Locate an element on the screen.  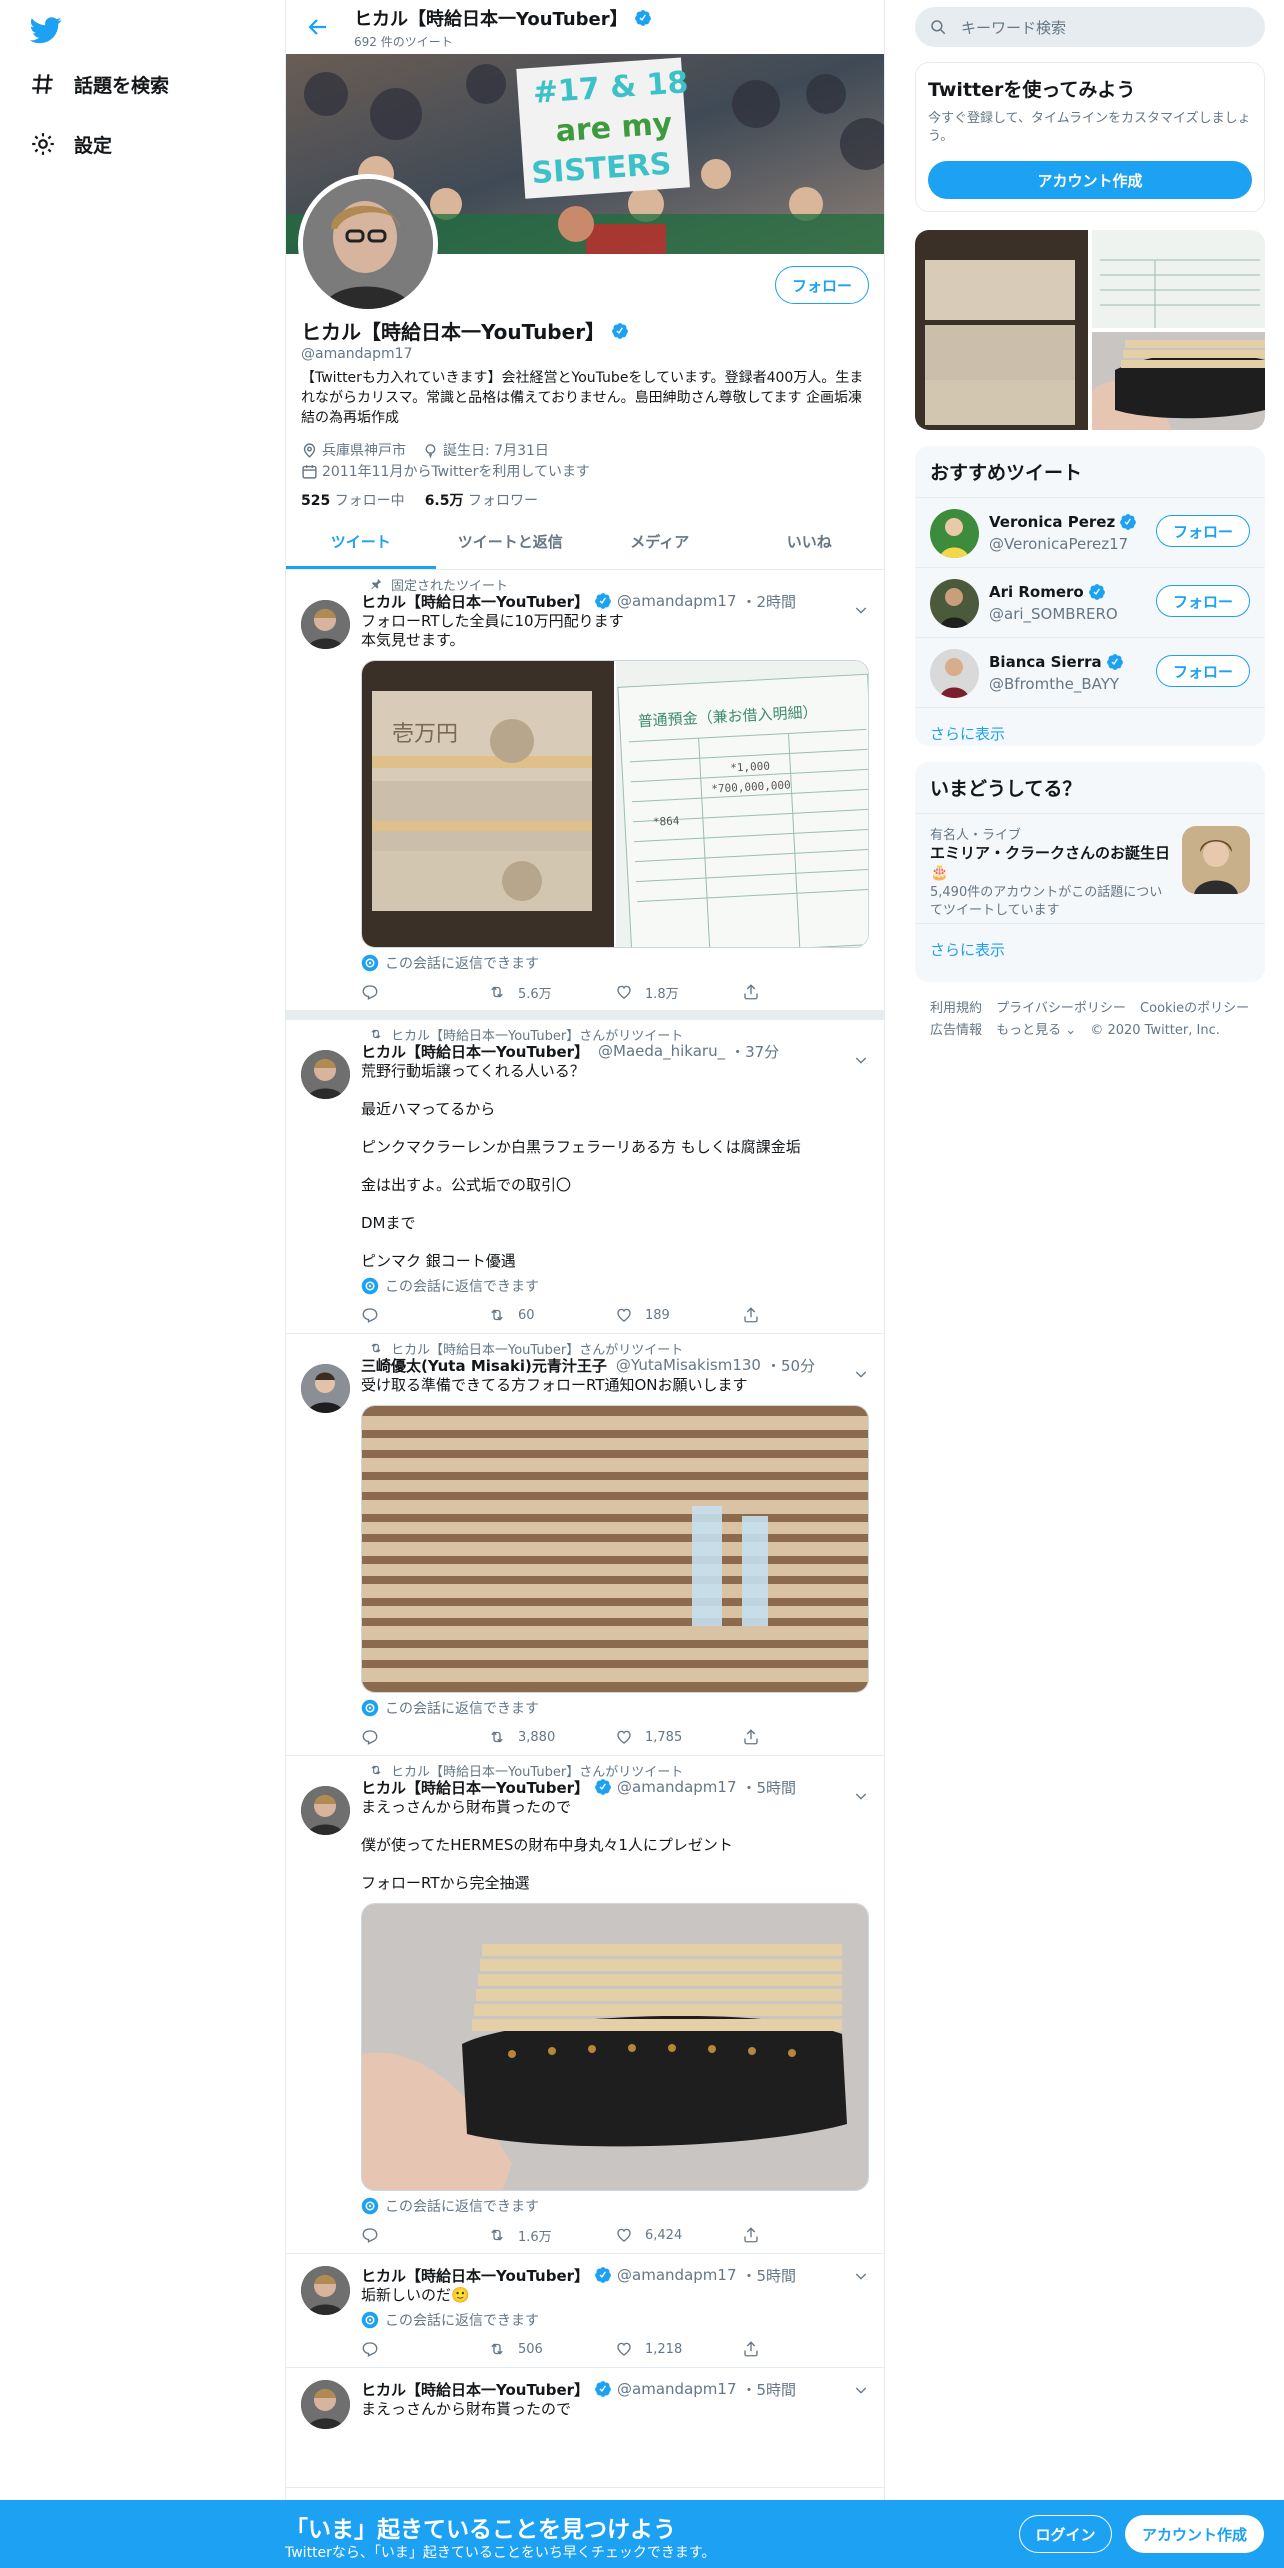
followers-stat: 6.5万 フォロワー is located at coordinates (481, 500).